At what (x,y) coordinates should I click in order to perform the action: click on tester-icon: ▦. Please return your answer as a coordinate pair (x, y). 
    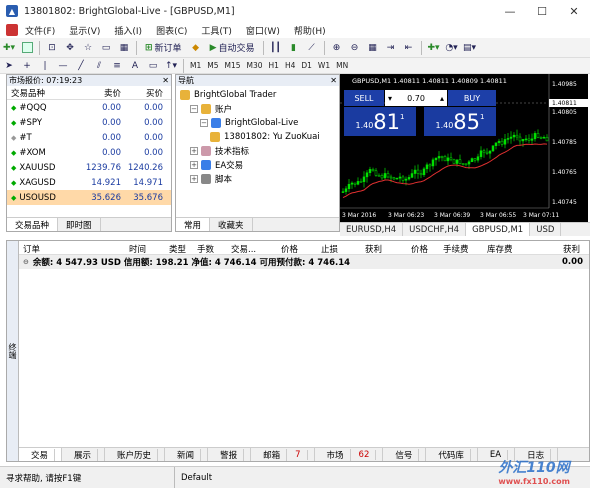
    Looking at the image, I should click on (124, 47).